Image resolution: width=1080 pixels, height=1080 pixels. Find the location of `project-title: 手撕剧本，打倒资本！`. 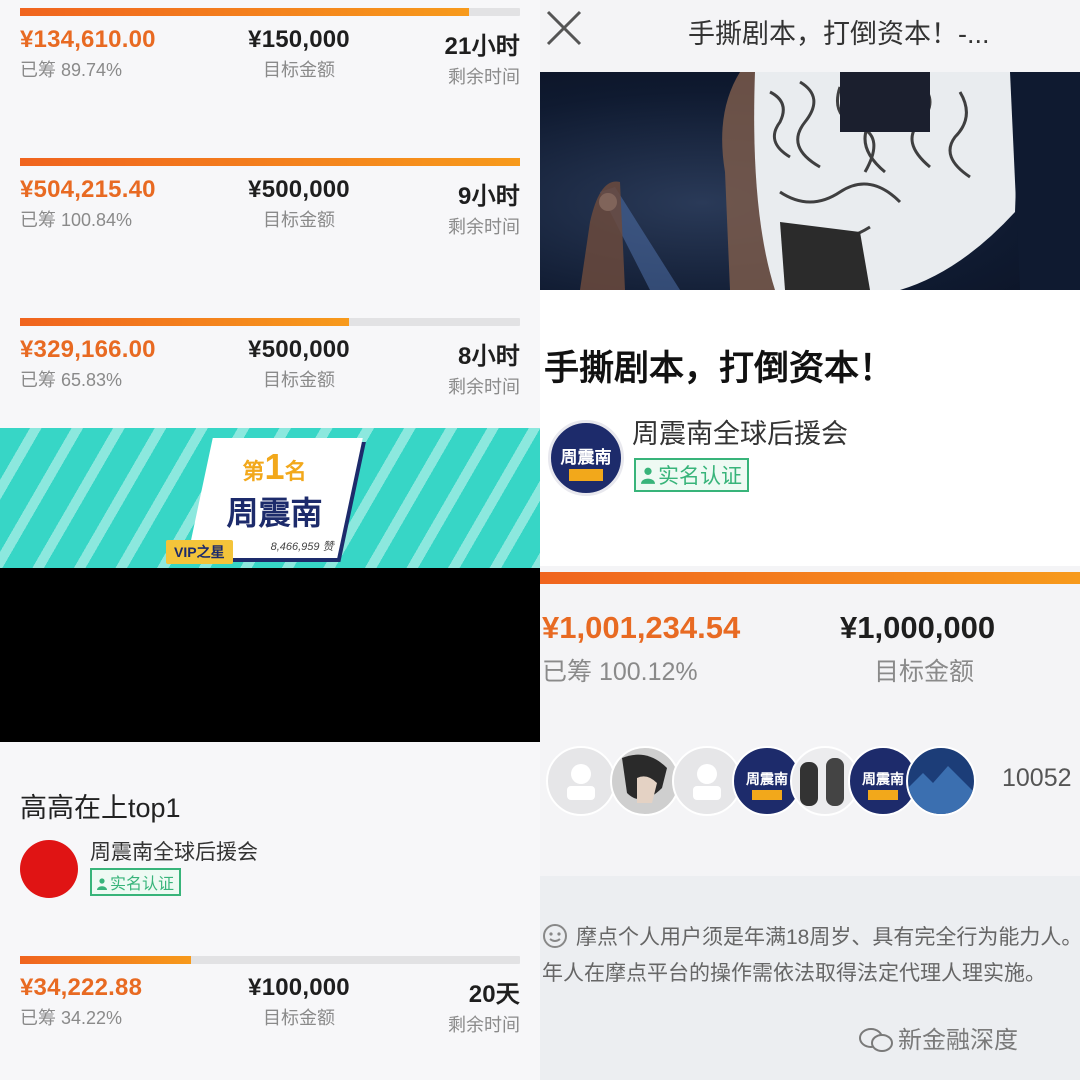

project-title: 手撕剧本，打倒资本！ is located at coordinates (719, 368).